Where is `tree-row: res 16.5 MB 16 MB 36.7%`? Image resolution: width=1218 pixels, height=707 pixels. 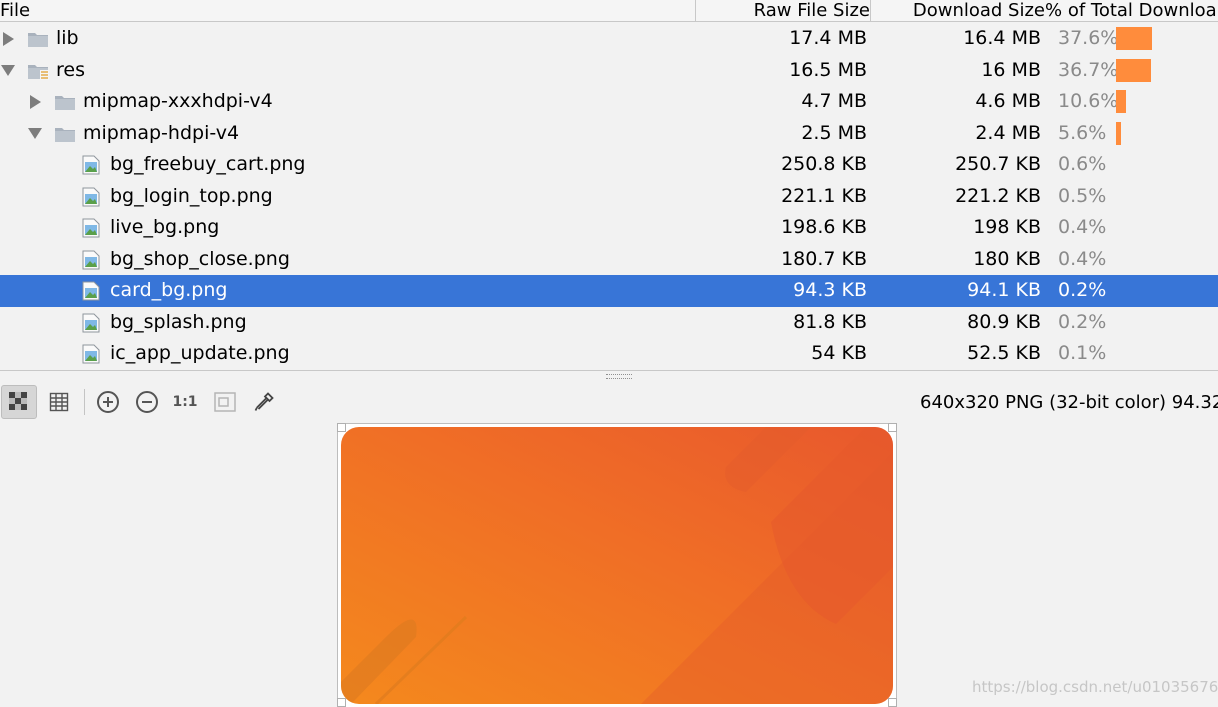 tree-row: res 16.5 MB 16 MB 36.7% is located at coordinates (609, 71).